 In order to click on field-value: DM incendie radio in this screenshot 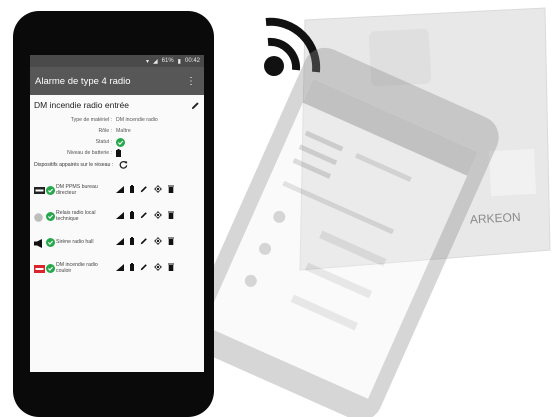, I will do `click(137, 120)`.